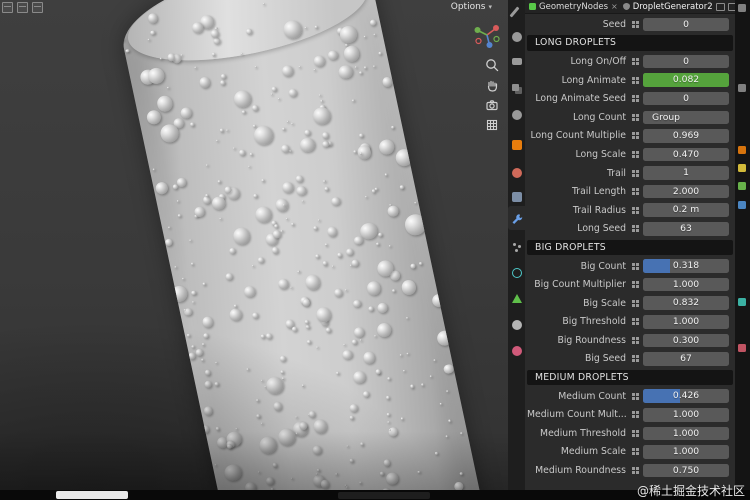 Image resolution: width=750 pixels, height=500 pixels. What do you see at coordinates (492, 65) in the screenshot?
I see `zoom-icon` at bounding box center [492, 65].